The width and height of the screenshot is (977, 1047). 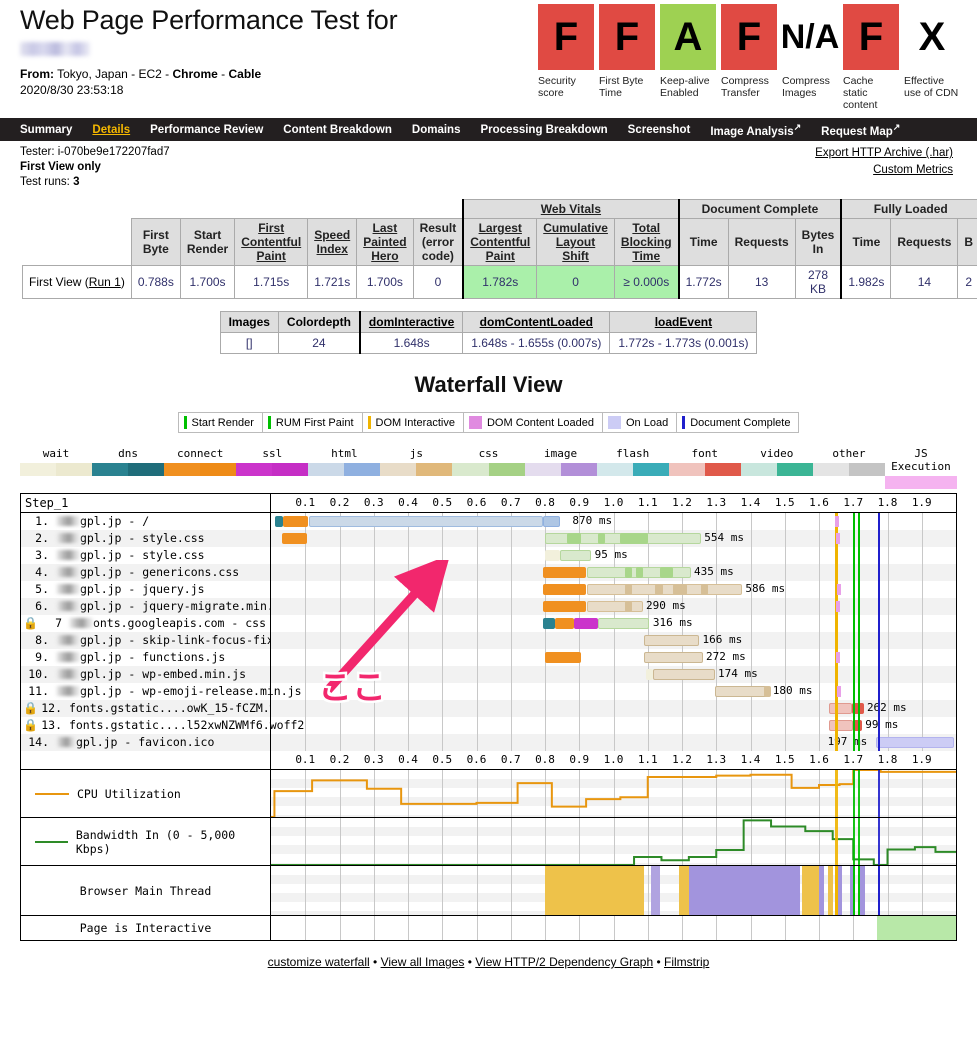 What do you see at coordinates (146, 503) in the screenshot?
I see `waterfall-step-label-cell: Step_1` at bounding box center [146, 503].